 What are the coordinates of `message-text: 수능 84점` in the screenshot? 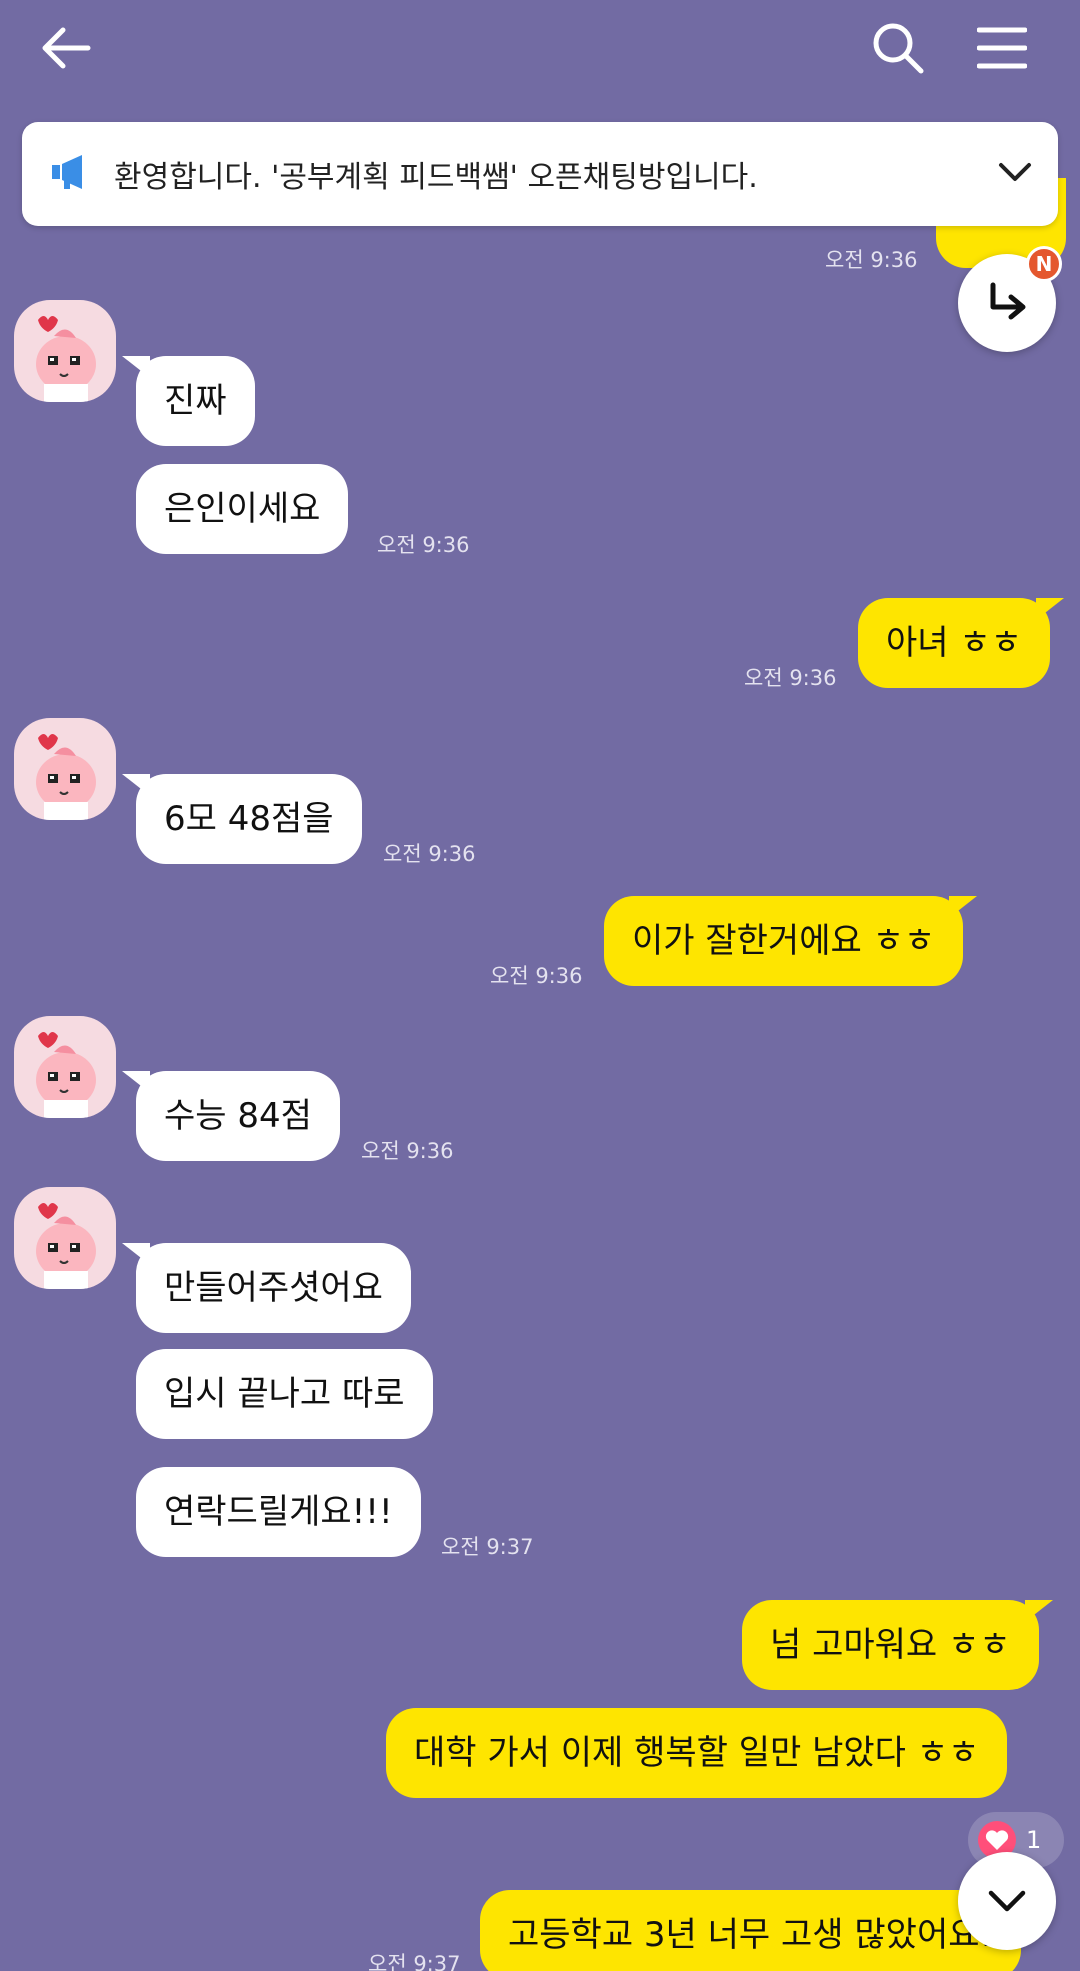 It's located at (238, 1116).